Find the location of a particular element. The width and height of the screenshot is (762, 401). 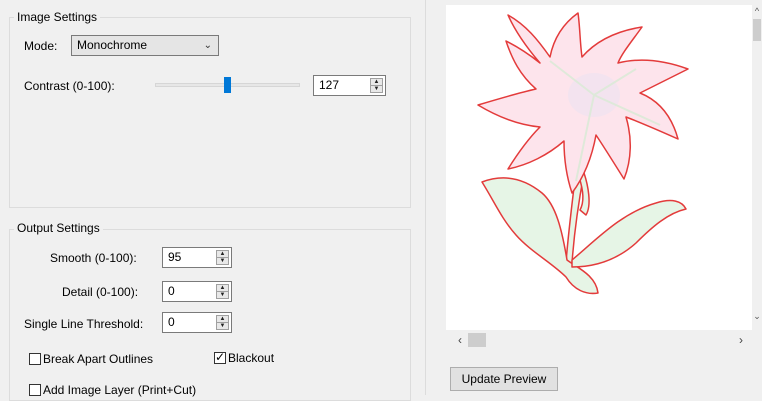

mode-select: Monochrome ⌄ is located at coordinates (145, 45).